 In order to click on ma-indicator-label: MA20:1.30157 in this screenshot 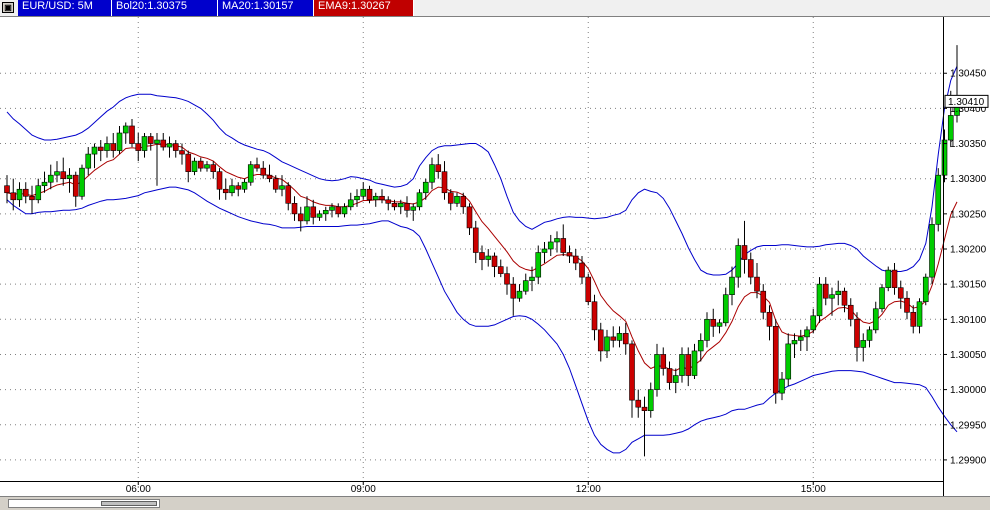, I will do `click(266, 8)`.